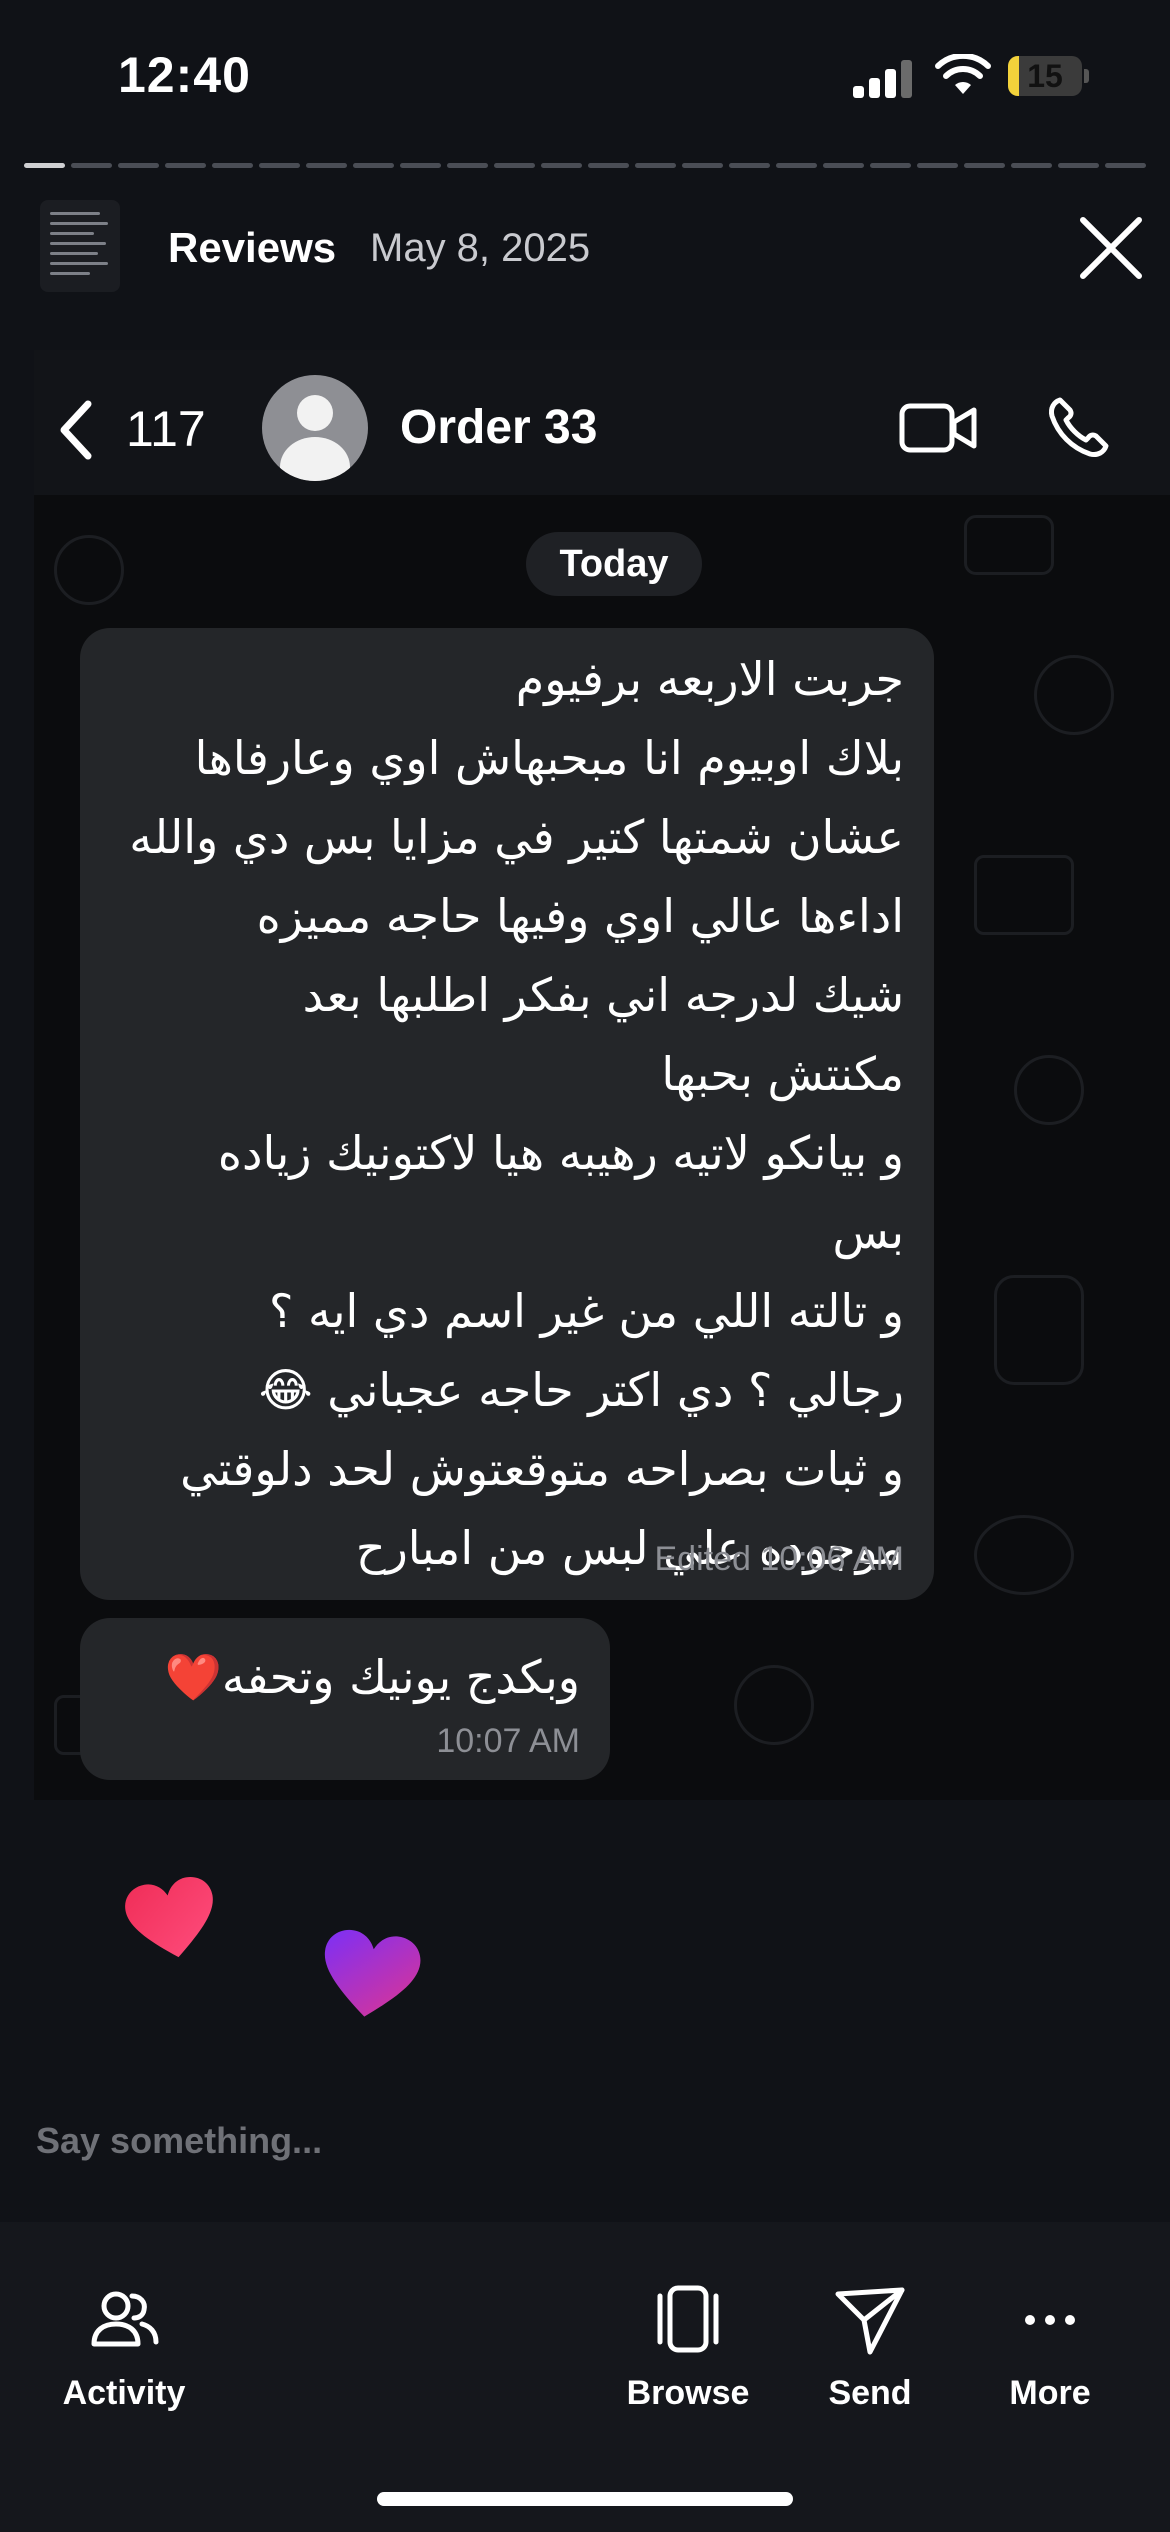 The height and width of the screenshot is (2532, 1170). I want to click on browse-icon, so click(688, 2319).